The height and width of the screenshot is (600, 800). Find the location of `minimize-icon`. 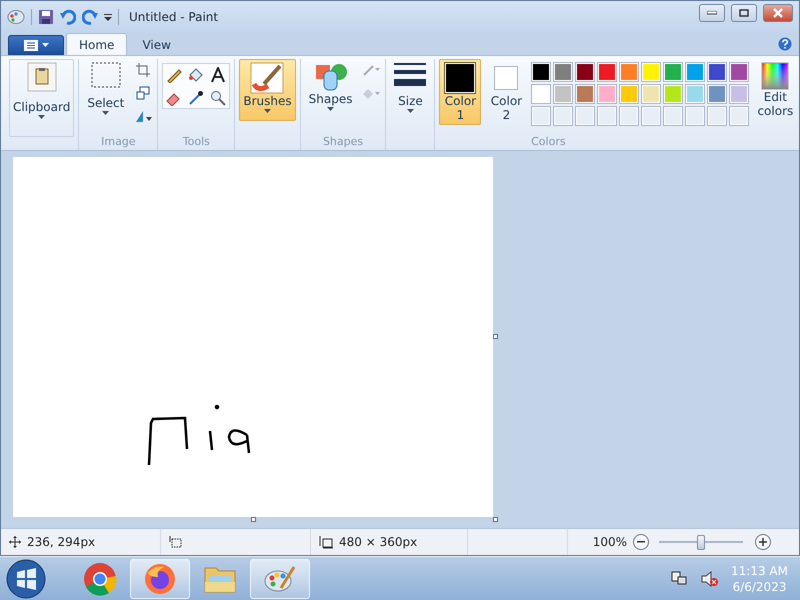

minimize-icon is located at coordinates (712, 13).